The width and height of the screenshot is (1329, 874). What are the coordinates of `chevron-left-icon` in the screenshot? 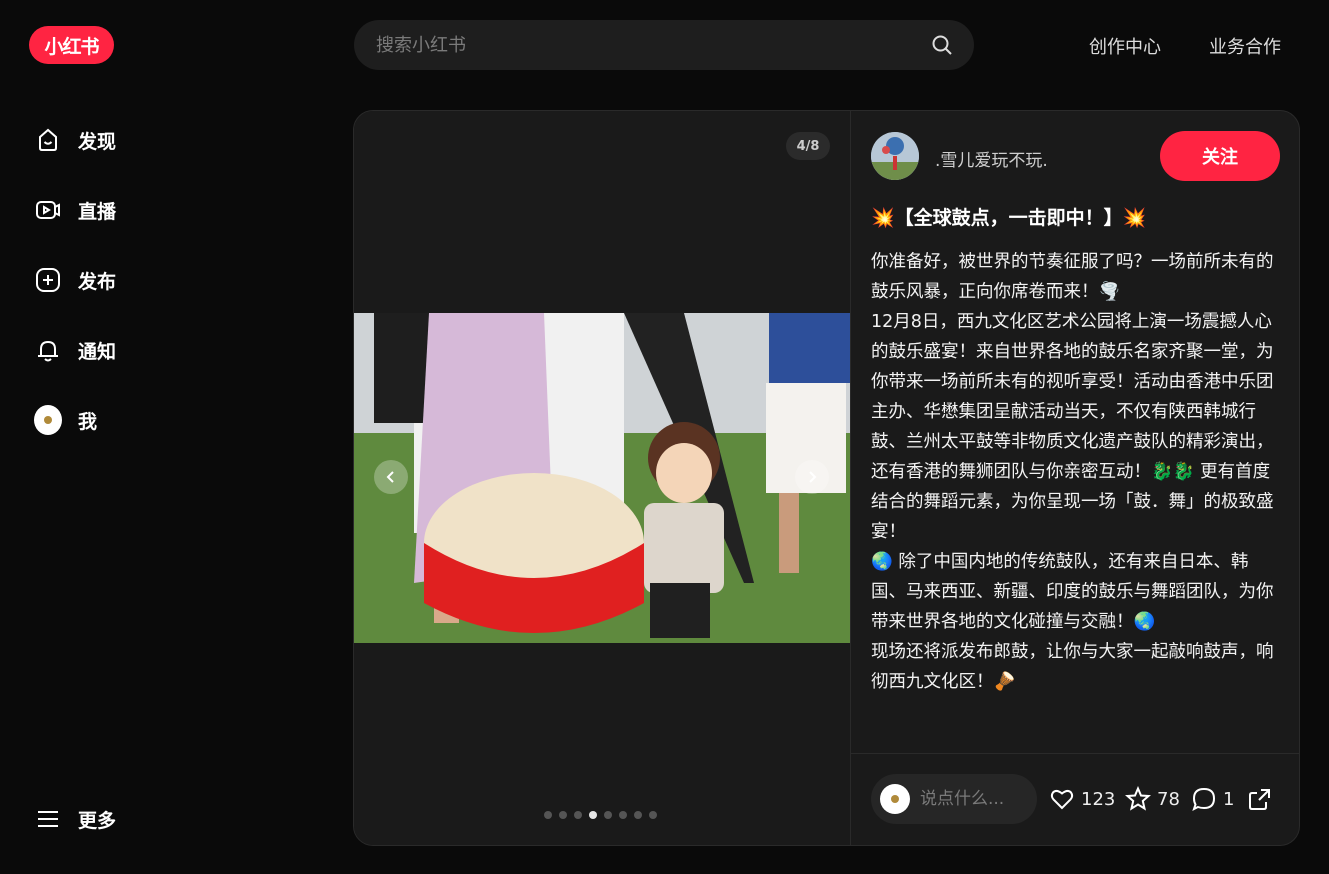 It's located at (390, 477).